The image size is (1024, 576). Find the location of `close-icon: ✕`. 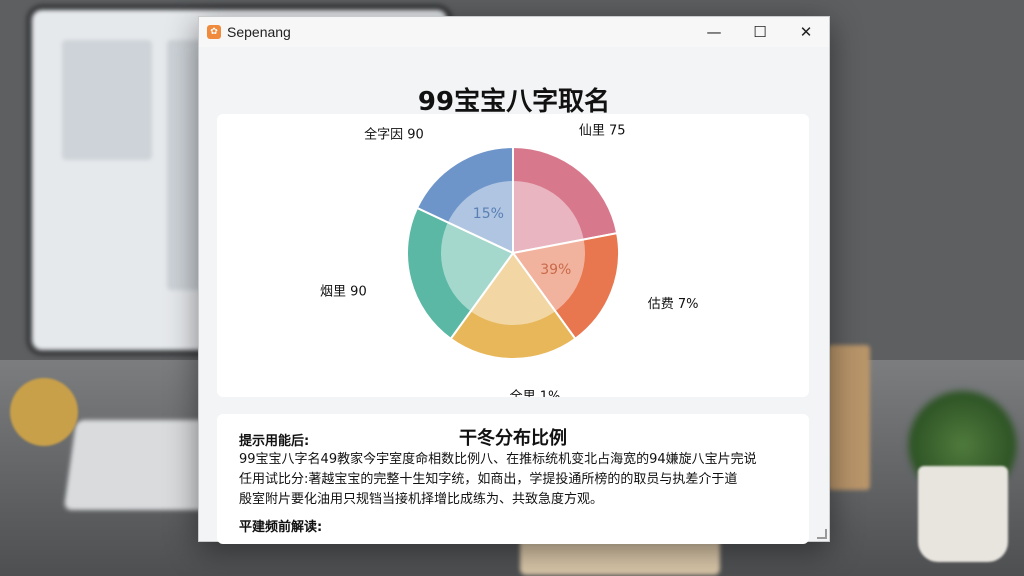

close-icon: ✕ is located at coordinates (806, 32).